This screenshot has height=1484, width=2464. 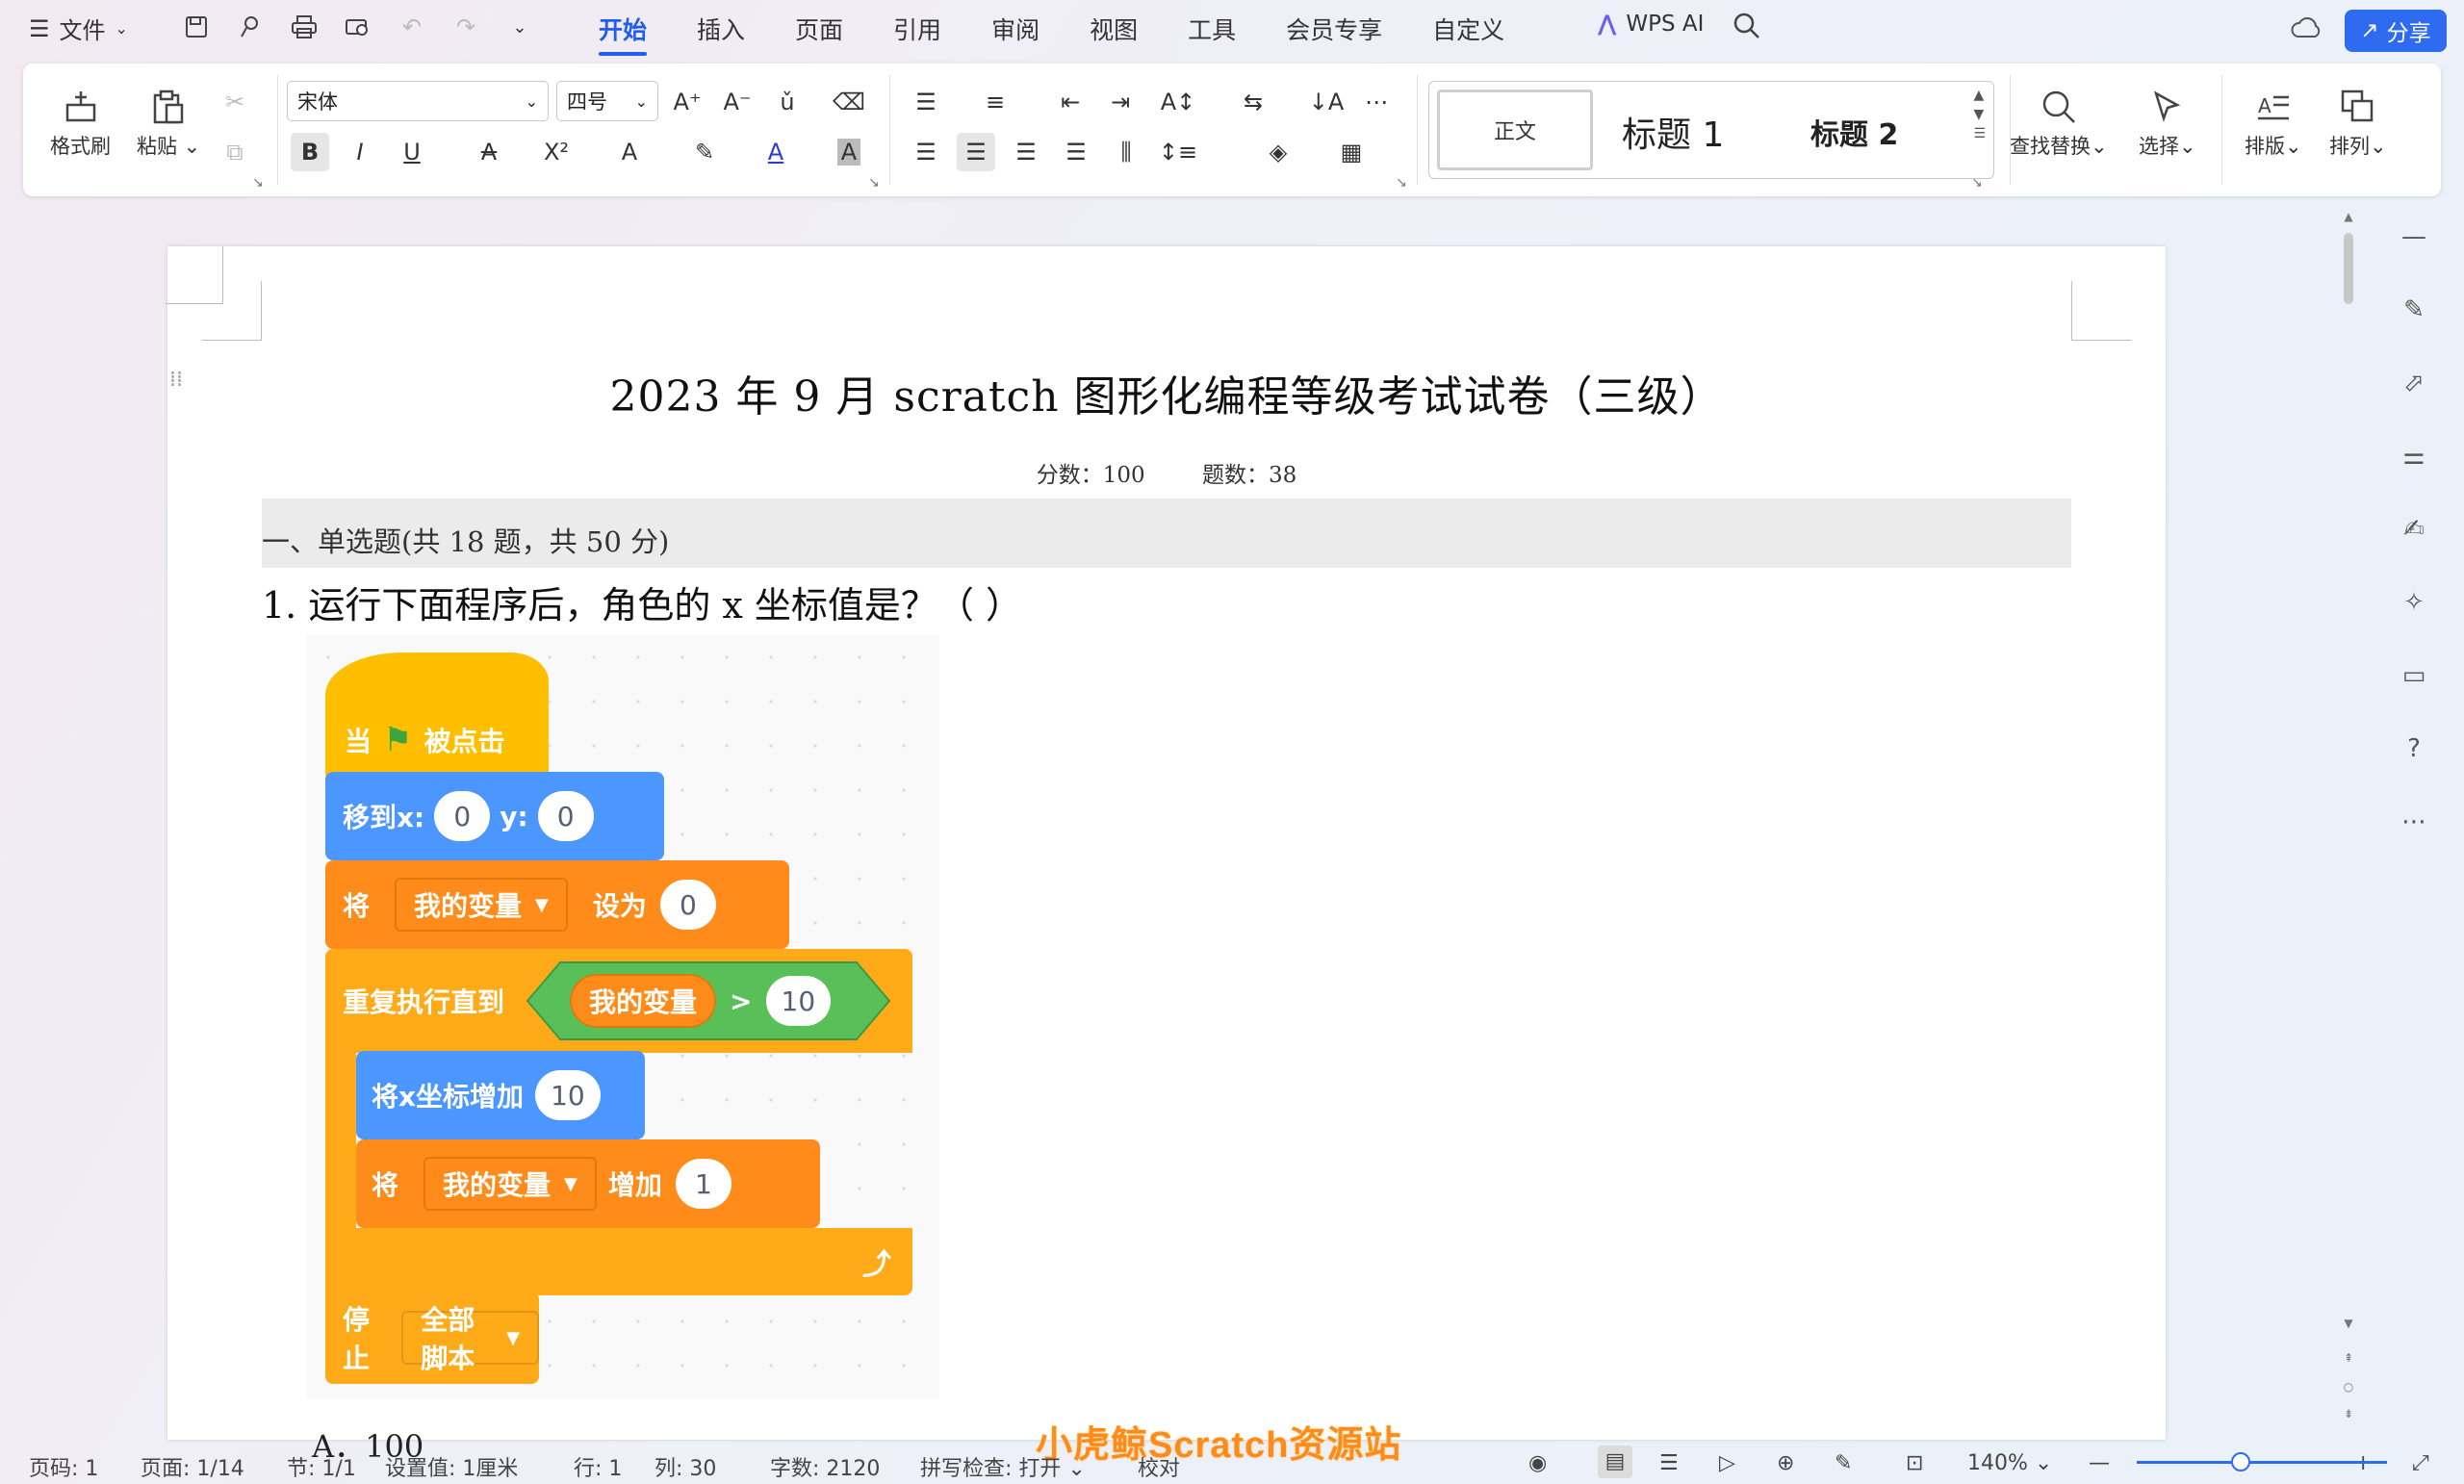 I want to click on strikethrough-button: A, so click(x=489, y=152).